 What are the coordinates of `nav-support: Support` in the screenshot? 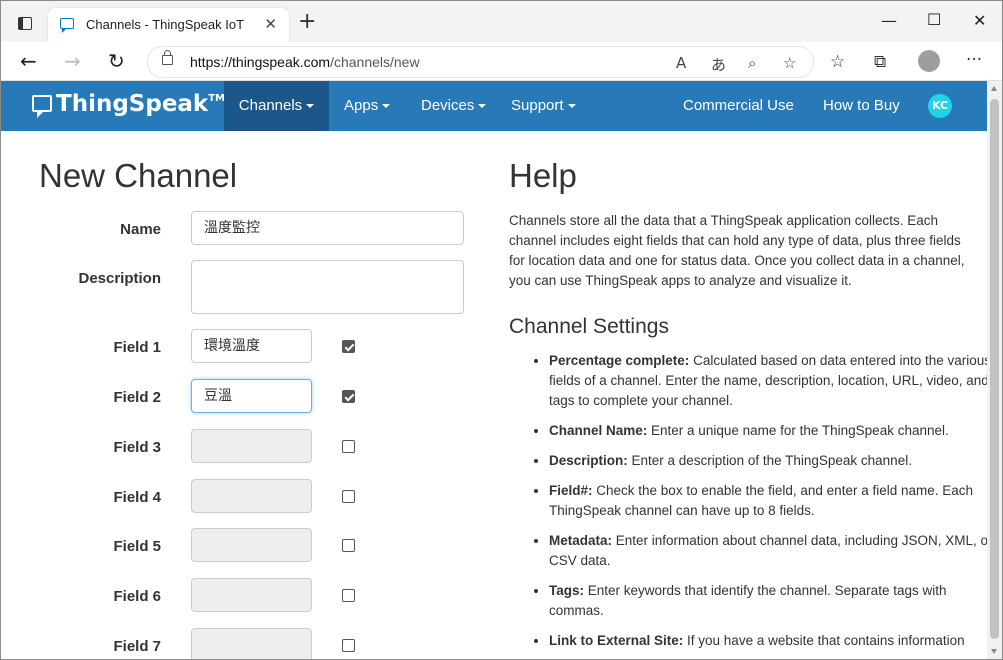 It's located at (543, 106).